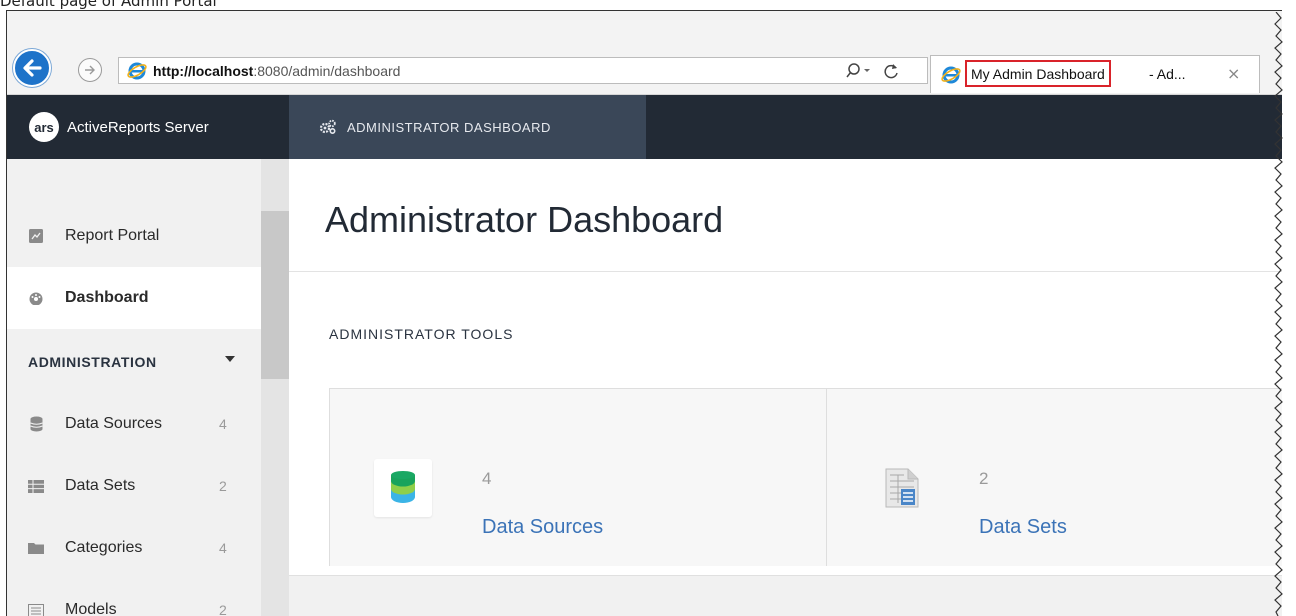 The image size is (1296, 616). Describe the element at coordinates (230, 359) in the screenshot. I see `caret-down-icon` at that location.